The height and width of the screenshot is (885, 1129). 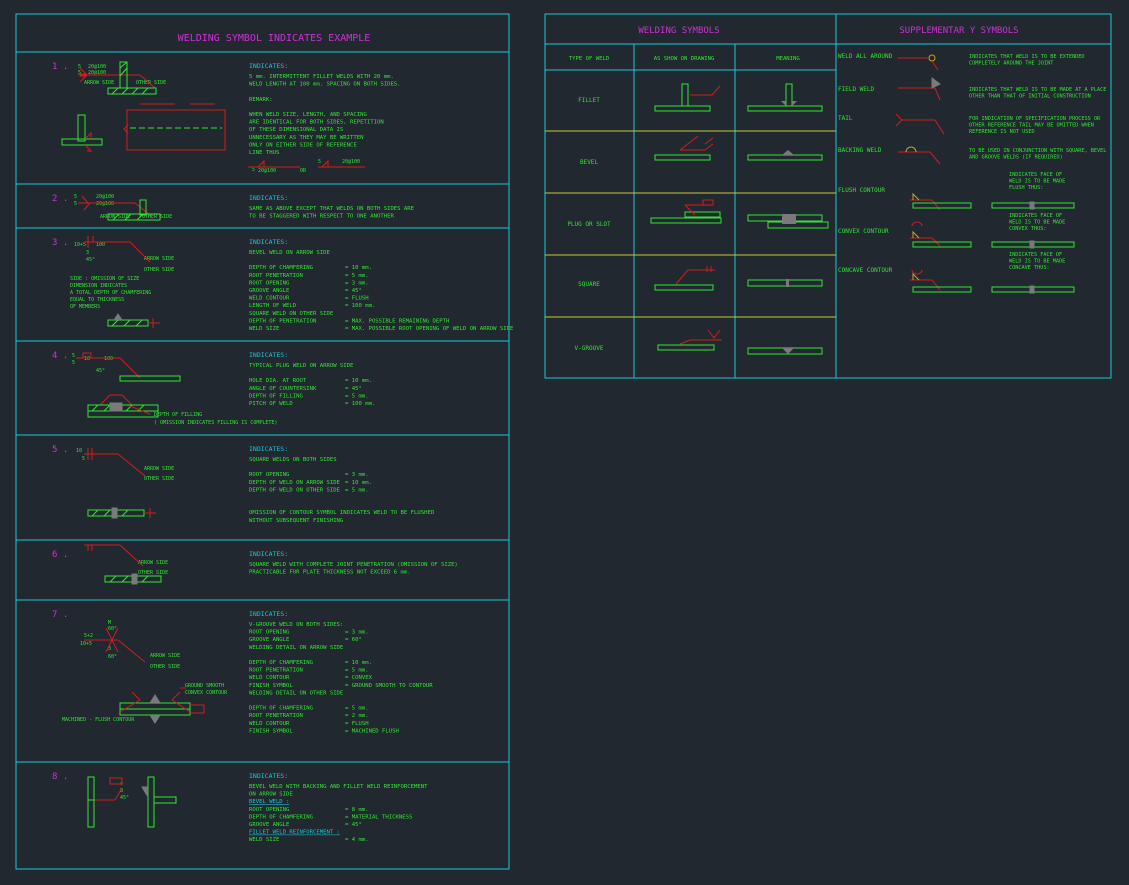 What do you see at coordinates (739, 219) in the screenshot?
I see `table-drawings` at bounding box center [739, 219].